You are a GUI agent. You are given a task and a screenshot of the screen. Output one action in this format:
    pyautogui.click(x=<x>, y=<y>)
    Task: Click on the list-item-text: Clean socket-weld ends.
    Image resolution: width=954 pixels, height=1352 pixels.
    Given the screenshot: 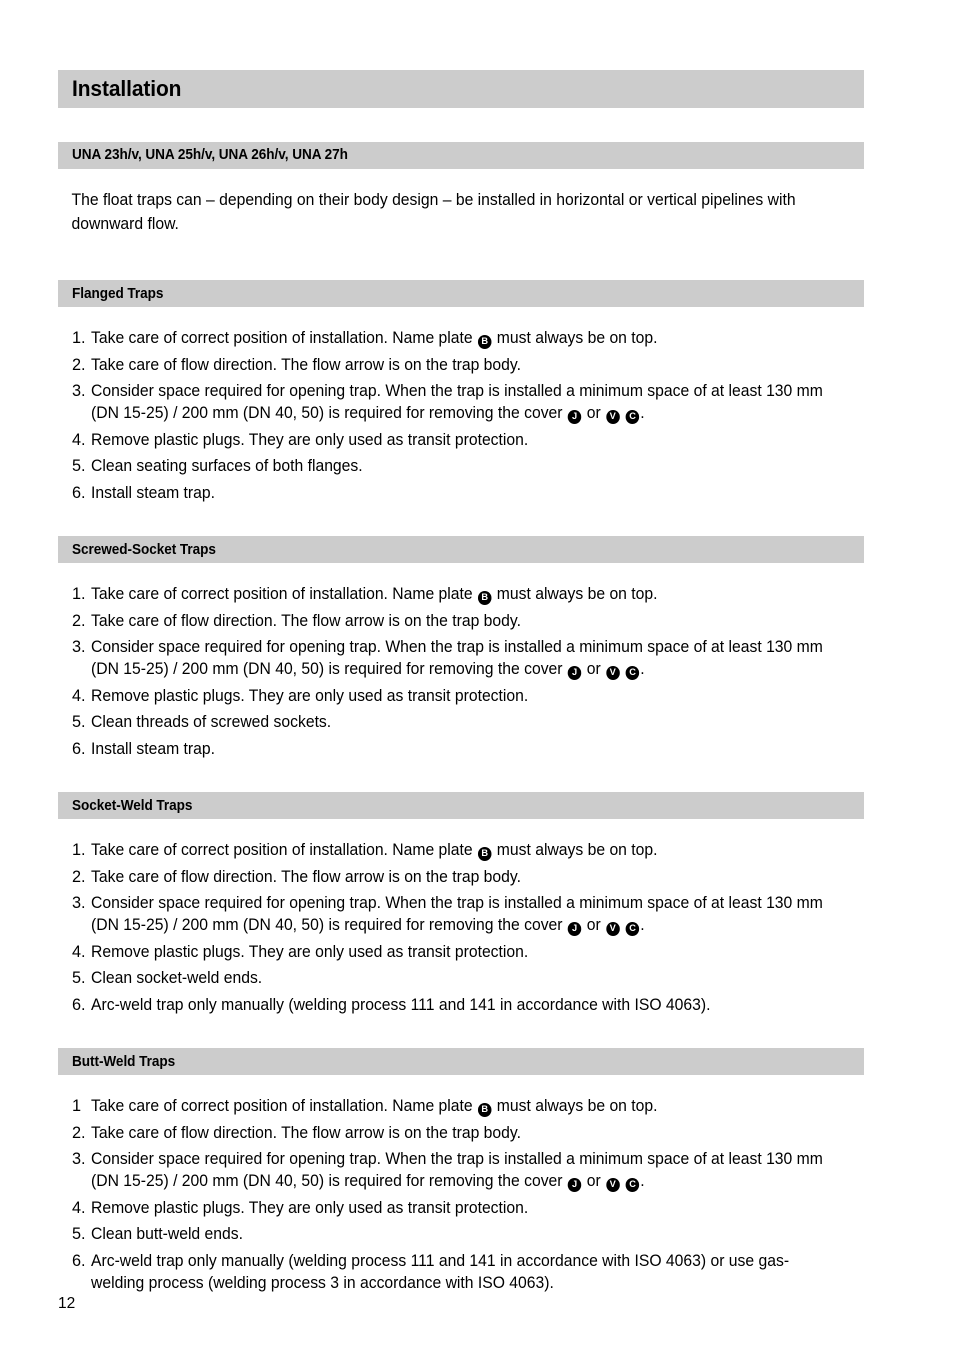 What is the action you would take?
    pyautogui.click(x=464, y=978)
    